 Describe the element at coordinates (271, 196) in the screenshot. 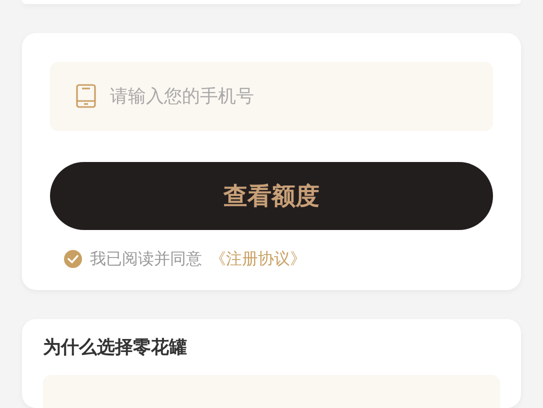

I see `check-limit-button: 查看额度` at that location.